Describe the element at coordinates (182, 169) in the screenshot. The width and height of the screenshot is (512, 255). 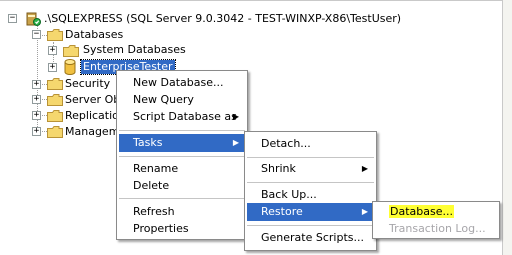
I see `menu-item-rename: Rename` at that location.